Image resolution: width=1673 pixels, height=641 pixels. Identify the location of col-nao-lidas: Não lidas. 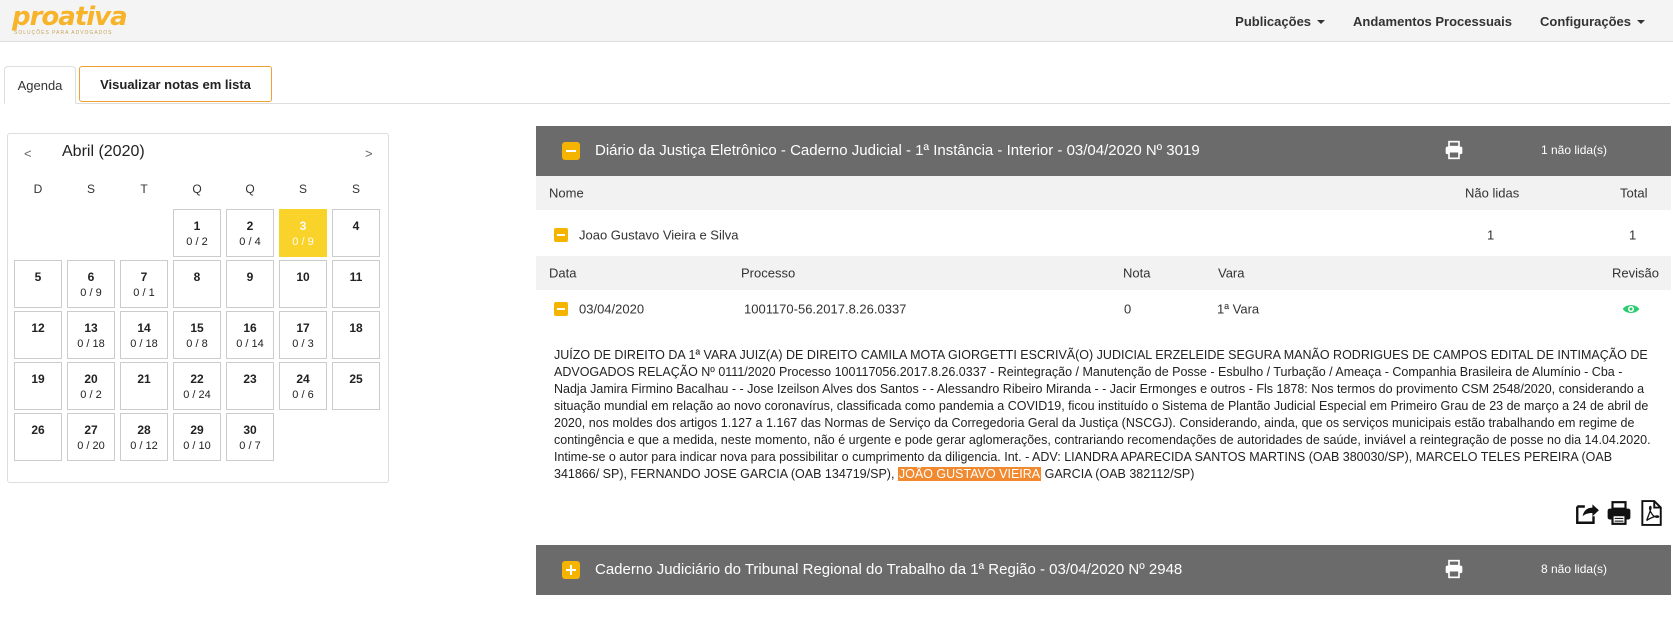
(1492, 193).